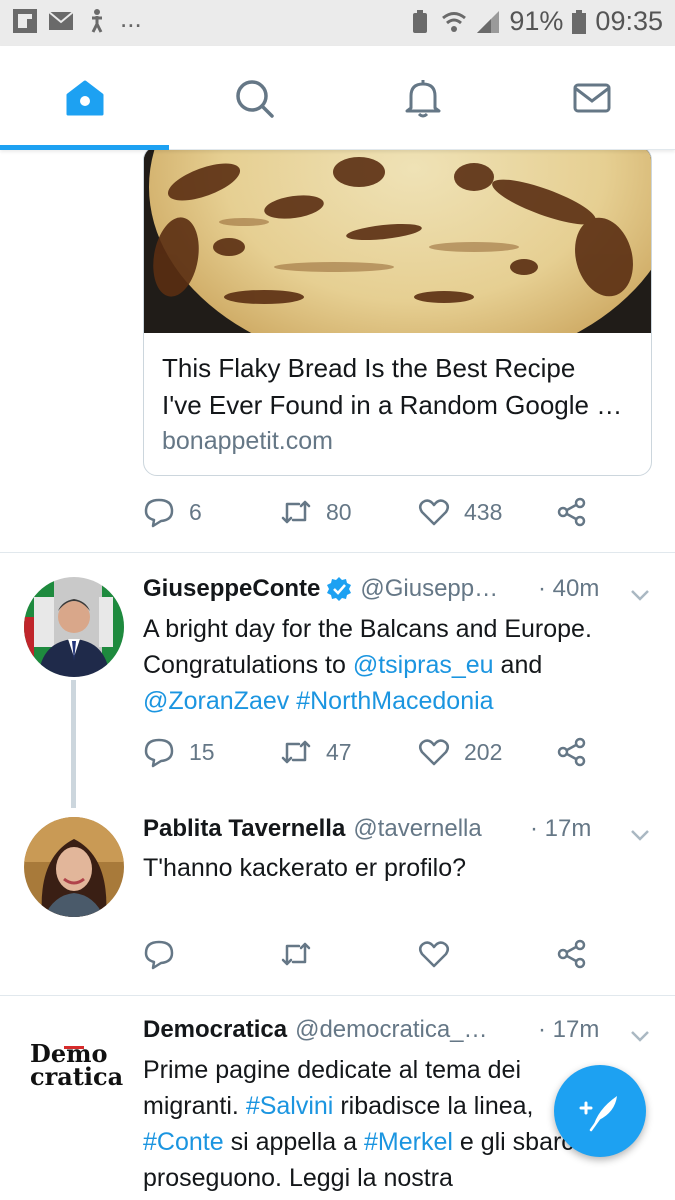  I want to click on tweet-text-line: proseguono. Leggi la nostra, so click(298, 1178).